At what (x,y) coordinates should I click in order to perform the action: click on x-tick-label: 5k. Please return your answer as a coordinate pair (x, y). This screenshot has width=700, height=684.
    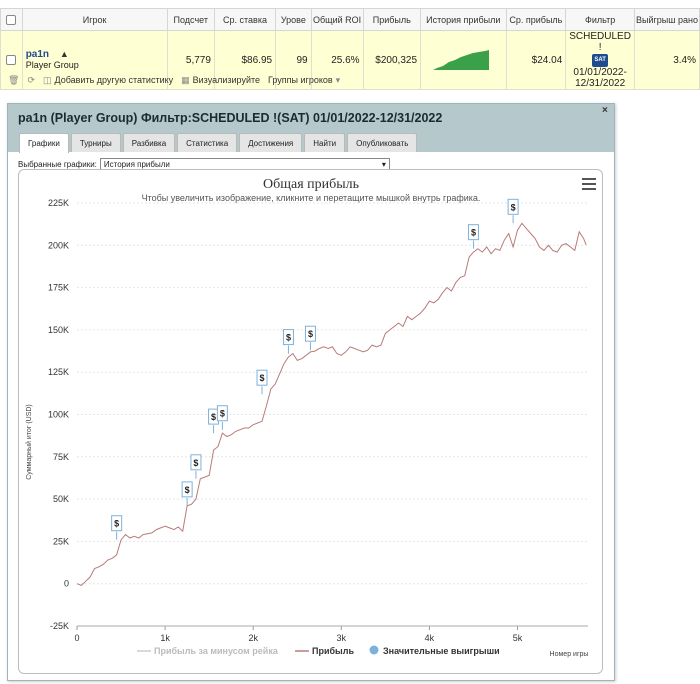
    Looking at the image, I should click on (518, 638).